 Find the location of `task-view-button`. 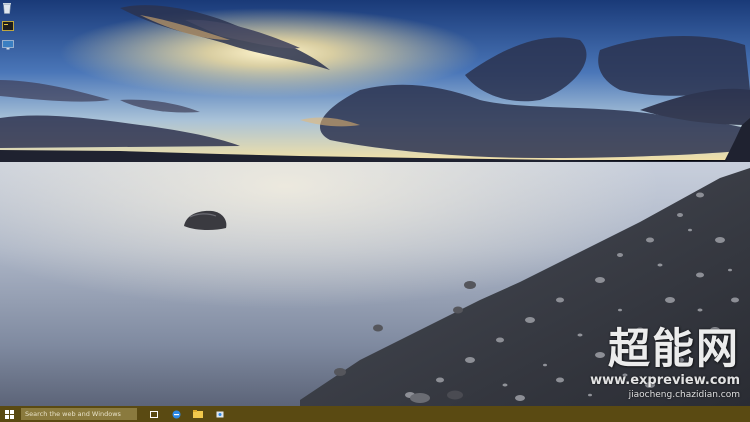

task-view-button is located at coordinates (154, 414).